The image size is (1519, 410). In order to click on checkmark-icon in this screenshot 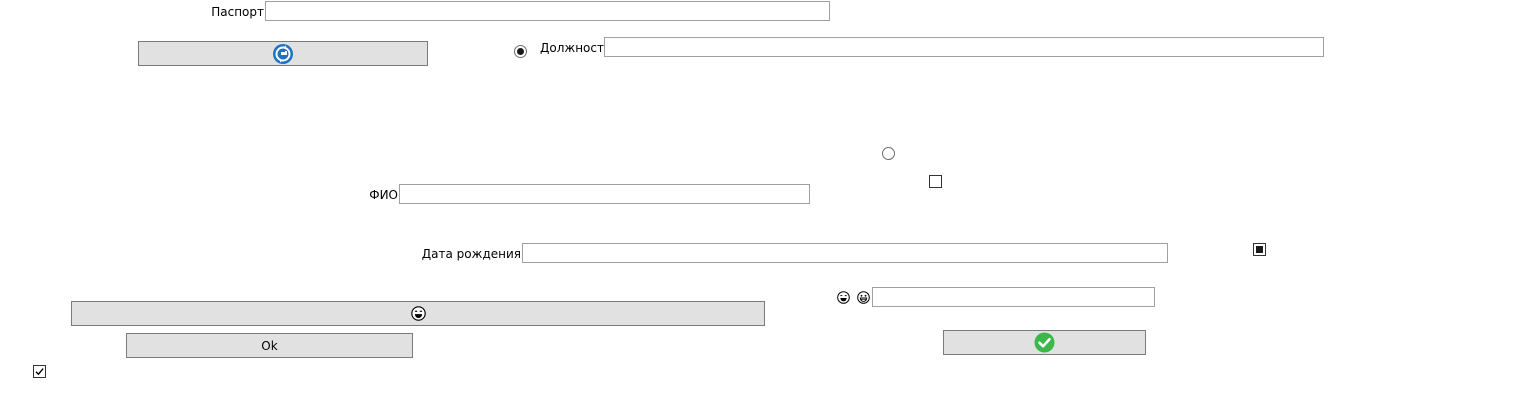, I will do `click(39, 372)`.